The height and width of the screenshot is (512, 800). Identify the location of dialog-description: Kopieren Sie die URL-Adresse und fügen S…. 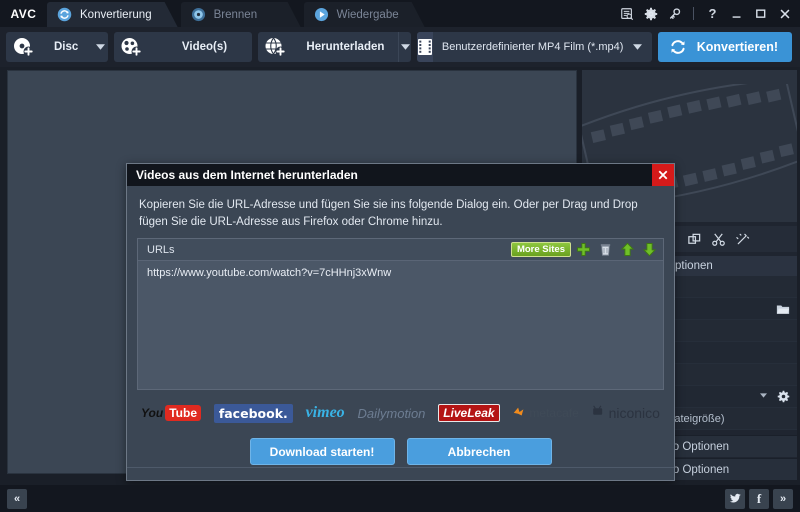
(388, 213).